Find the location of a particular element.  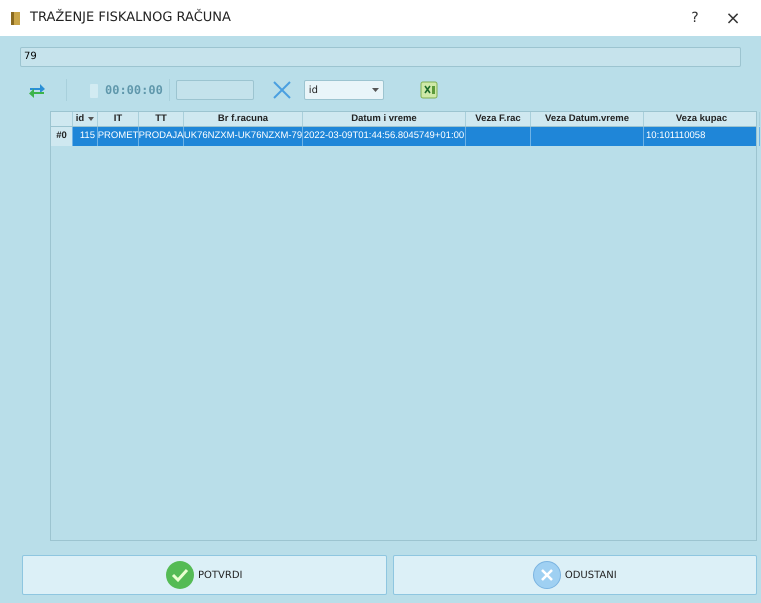

search-field: 79 is located at coordinates (380, 57).